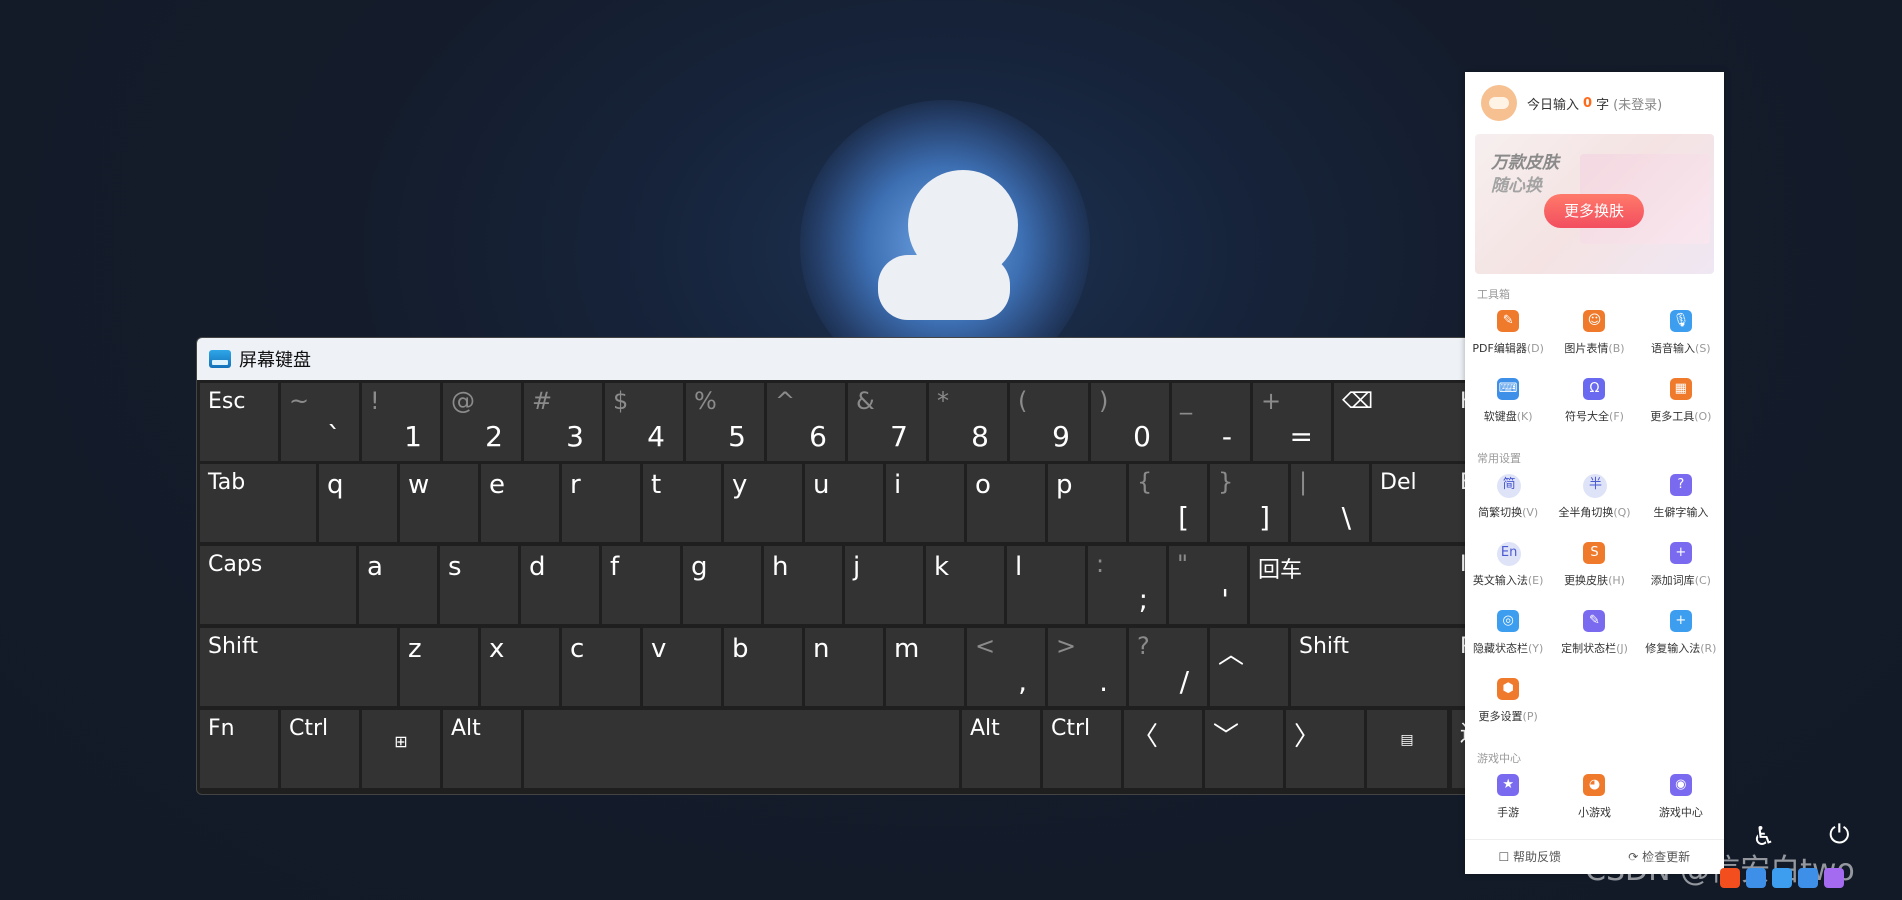 This screenshot has height=900, width=1902. Describe the element at coordinates (1594, 336) in the screenshot. I see `tool-item: ☺ 图片表情(B)` at that location.